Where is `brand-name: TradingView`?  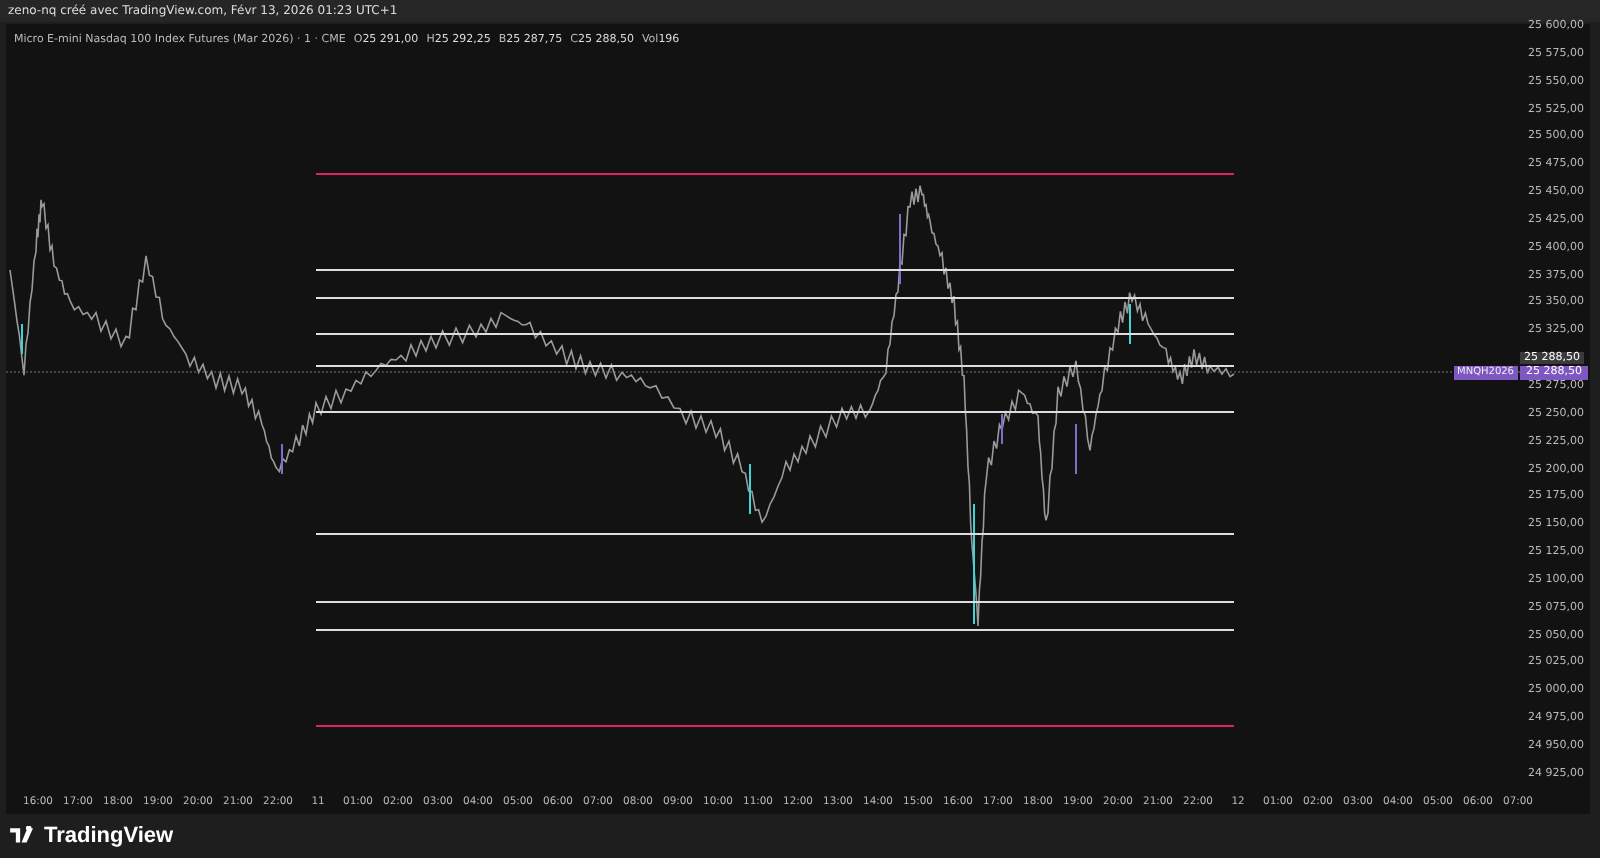 brand-name: TradingView is located at coordinates (109, 836).